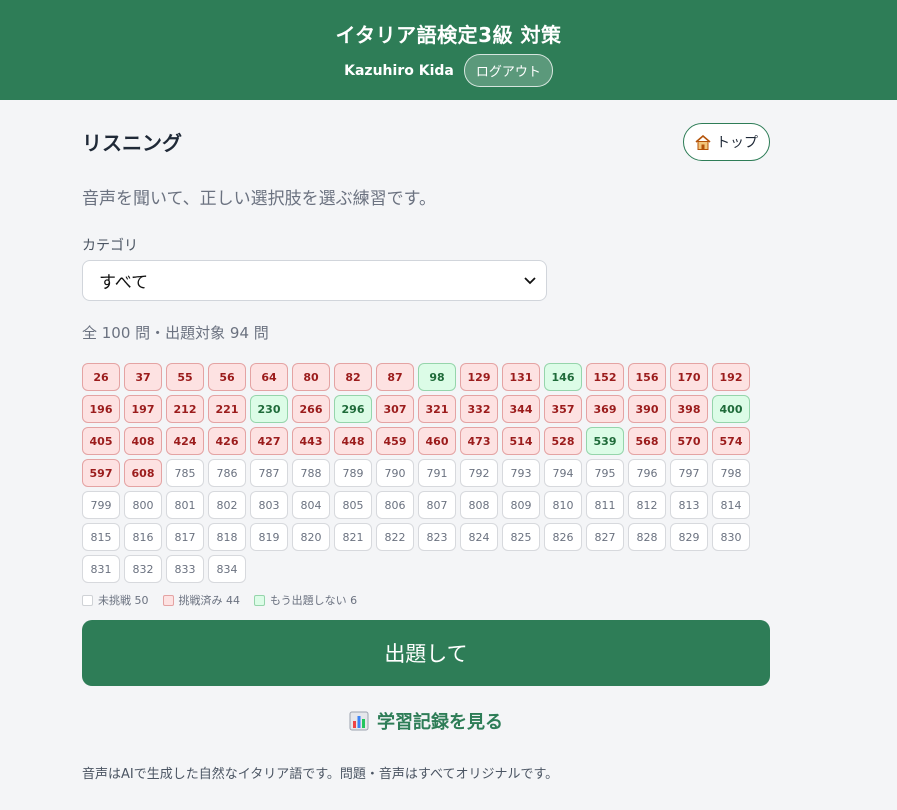  Describe the element at coordinates (185, 505) in the screenshot. I see `question-chip: 801` at that location.